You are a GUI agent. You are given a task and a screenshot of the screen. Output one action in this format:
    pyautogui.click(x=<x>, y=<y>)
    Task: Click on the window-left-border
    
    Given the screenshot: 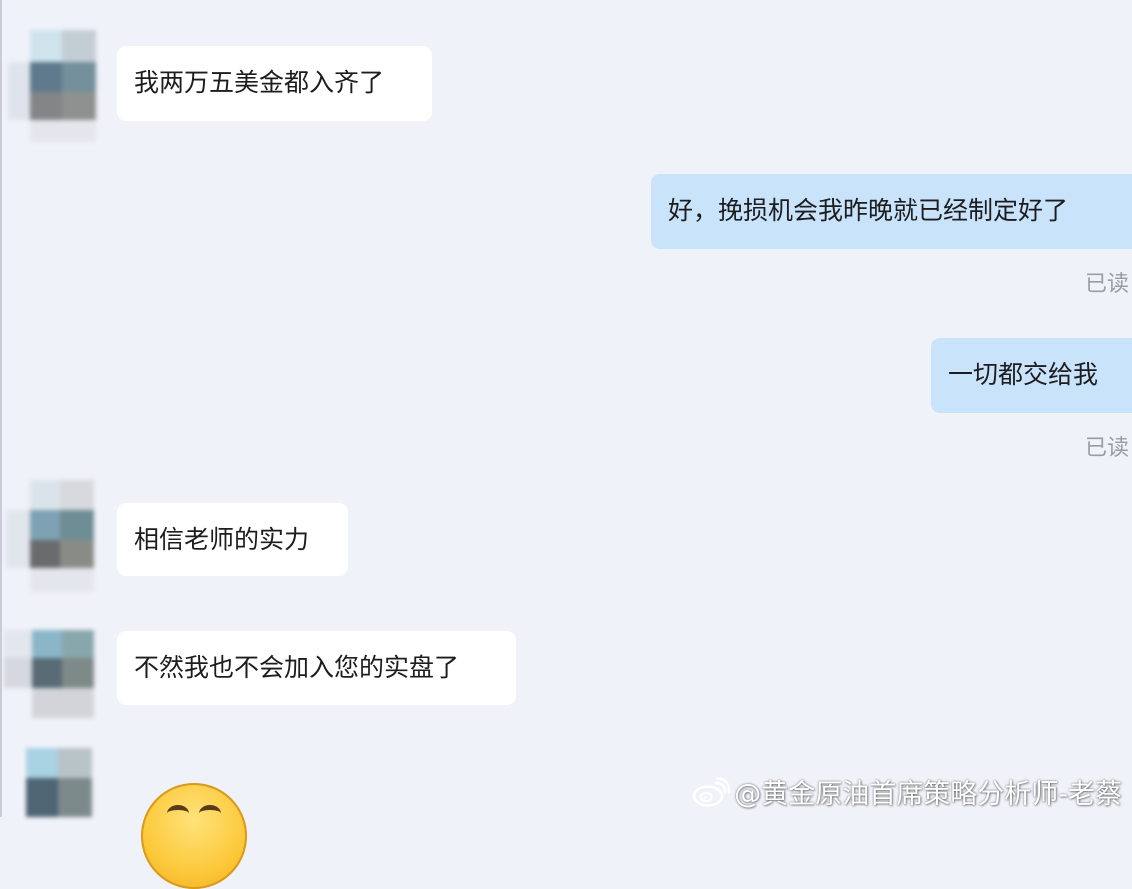 What is the action you would take?
    pyautogui.click(x=1, y=408)
    